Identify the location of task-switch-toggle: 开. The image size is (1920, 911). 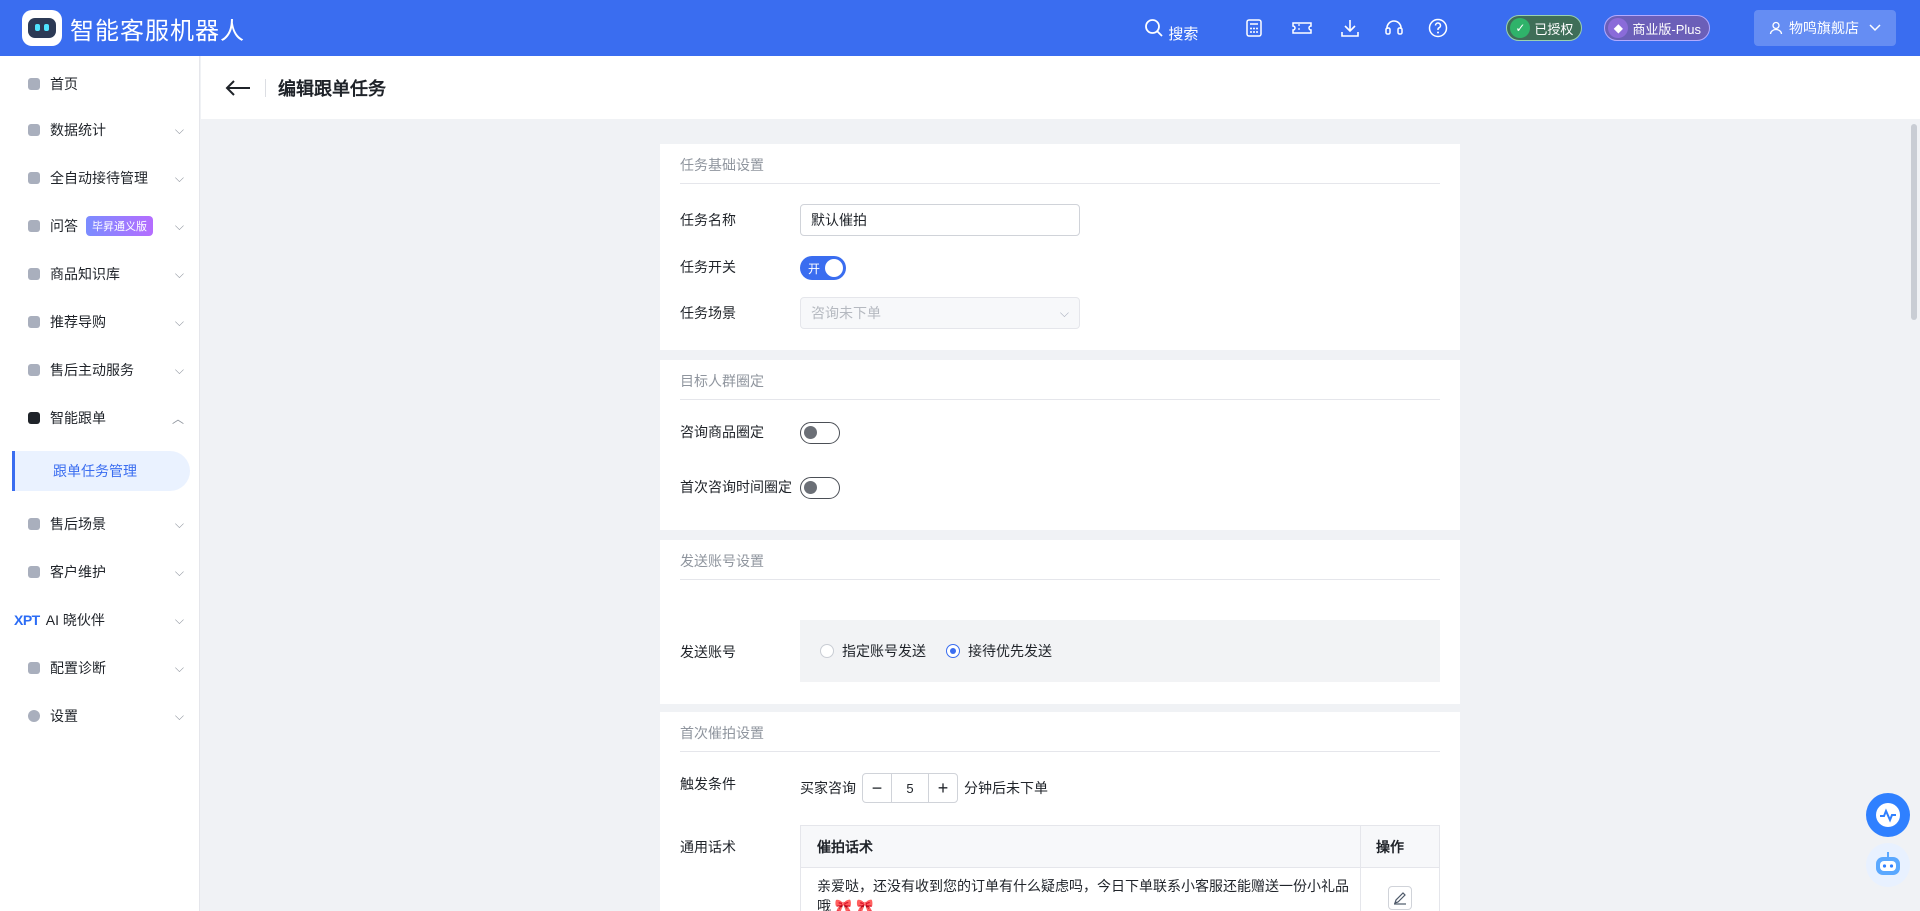
(823, 268).